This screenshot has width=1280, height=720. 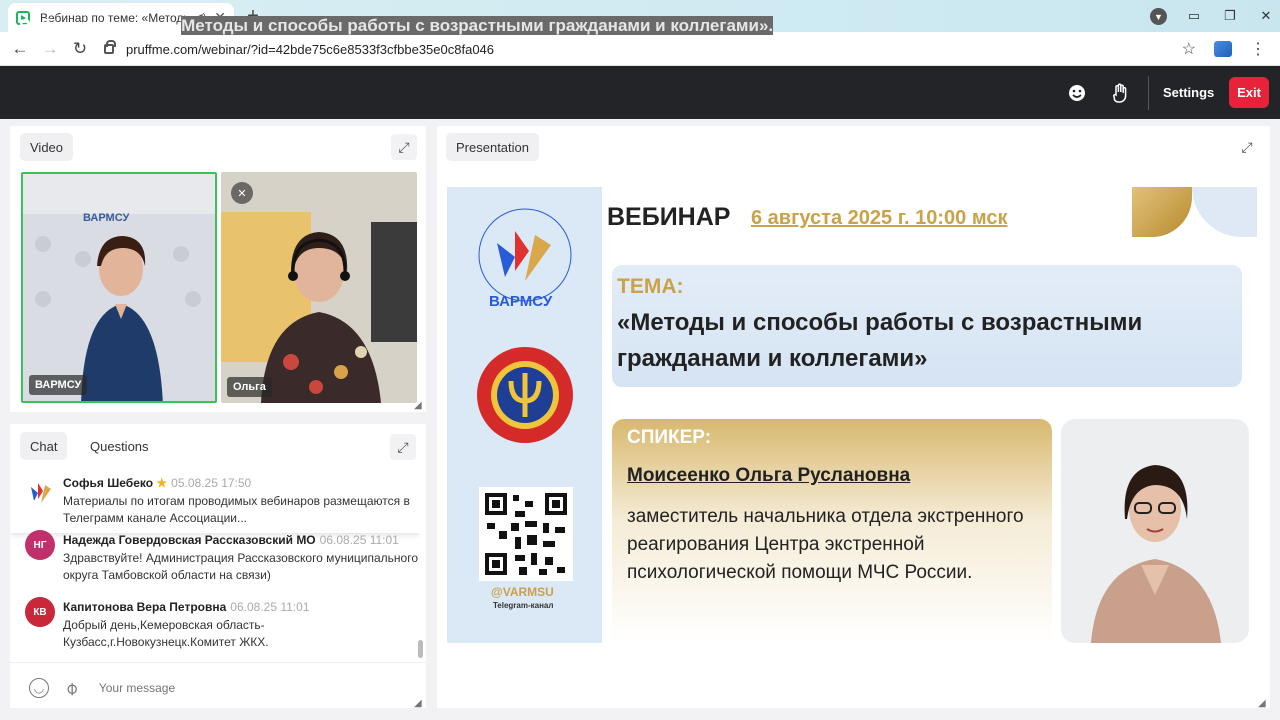 I want to click on qr-handle: @VARMSU, so click(x=522, y=592).